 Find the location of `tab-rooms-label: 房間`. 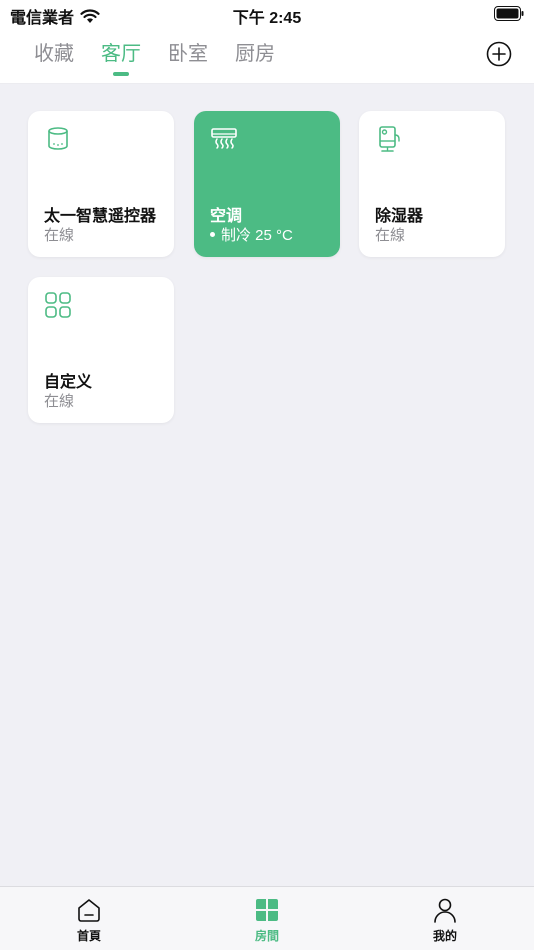

tab-rooms-label: 房間 is located at coordinates (266, 936).